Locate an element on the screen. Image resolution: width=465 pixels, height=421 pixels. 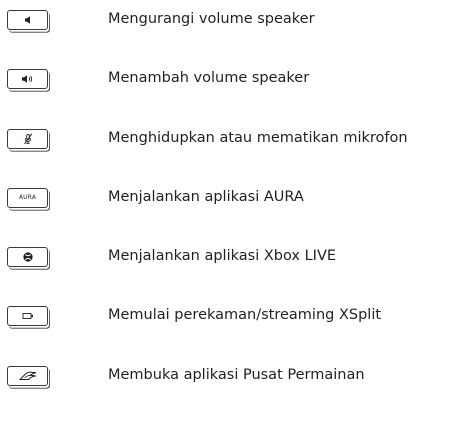
volume-up-key is located at coordinates (27, 79).